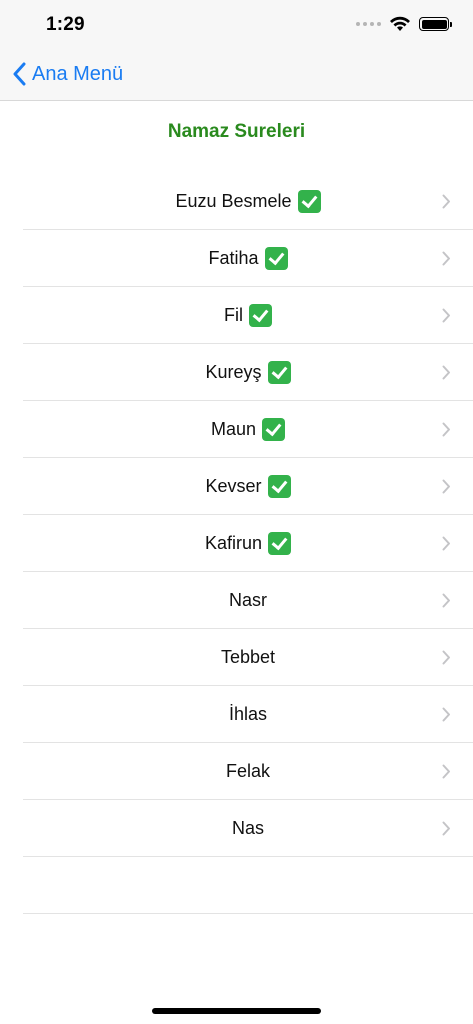 The width and height of the screenshot is (473, 1024). I want to click on list-item-label: Fil, so click(233, 314).